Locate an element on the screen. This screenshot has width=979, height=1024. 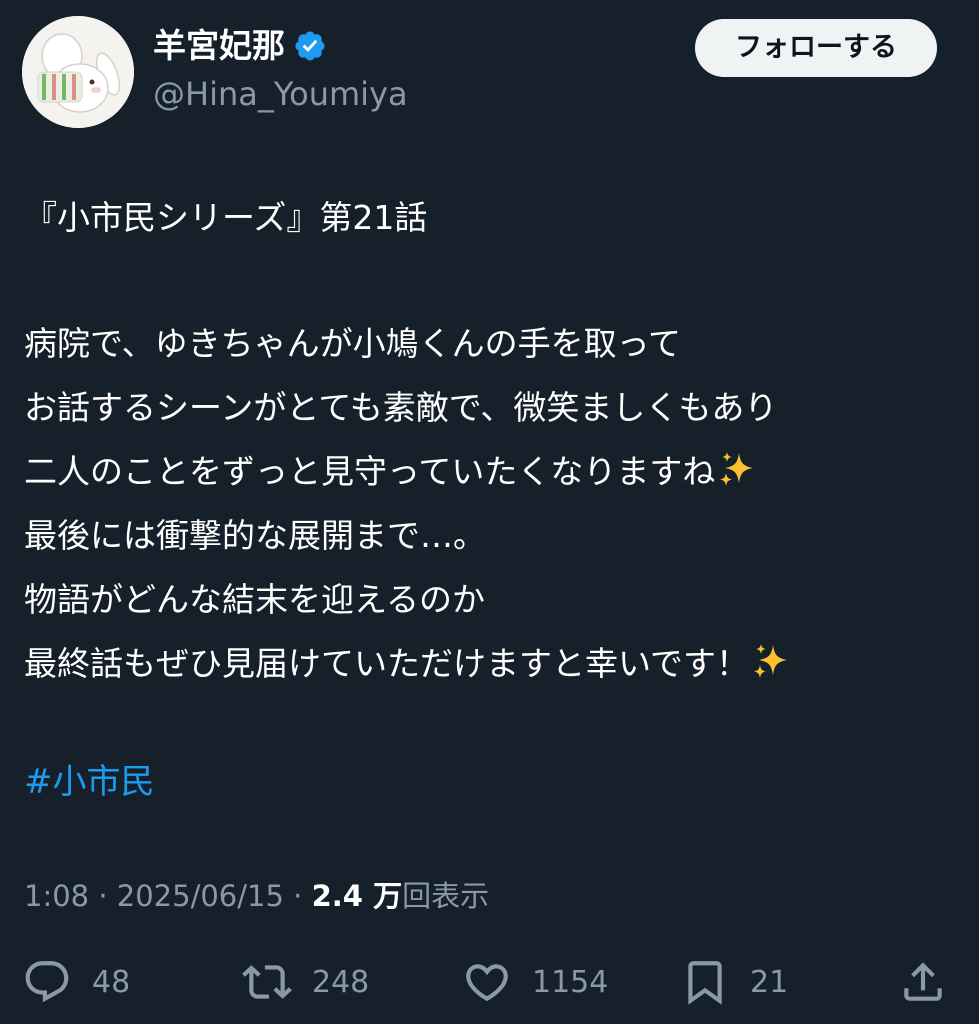
tweet-line-with-sparkle: 二人のことをずっと見守っていたくなりますね is located at coordinates (494, 472).